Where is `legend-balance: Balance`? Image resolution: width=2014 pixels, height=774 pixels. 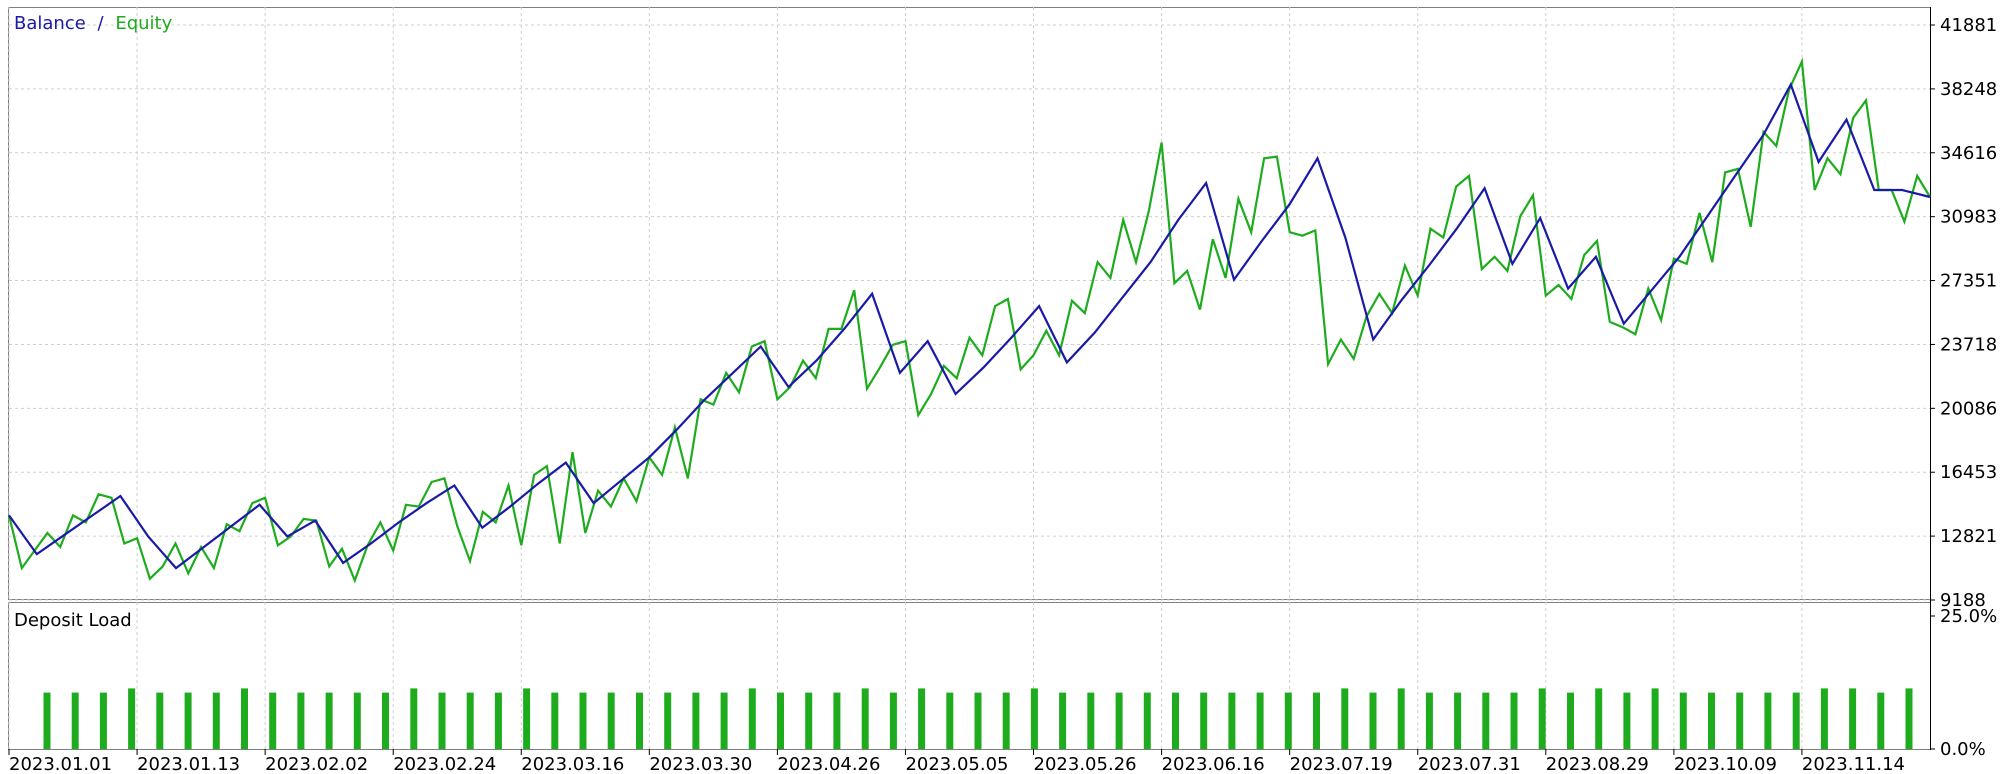 legend-balance: Balance is located at coordinates (50, 23).